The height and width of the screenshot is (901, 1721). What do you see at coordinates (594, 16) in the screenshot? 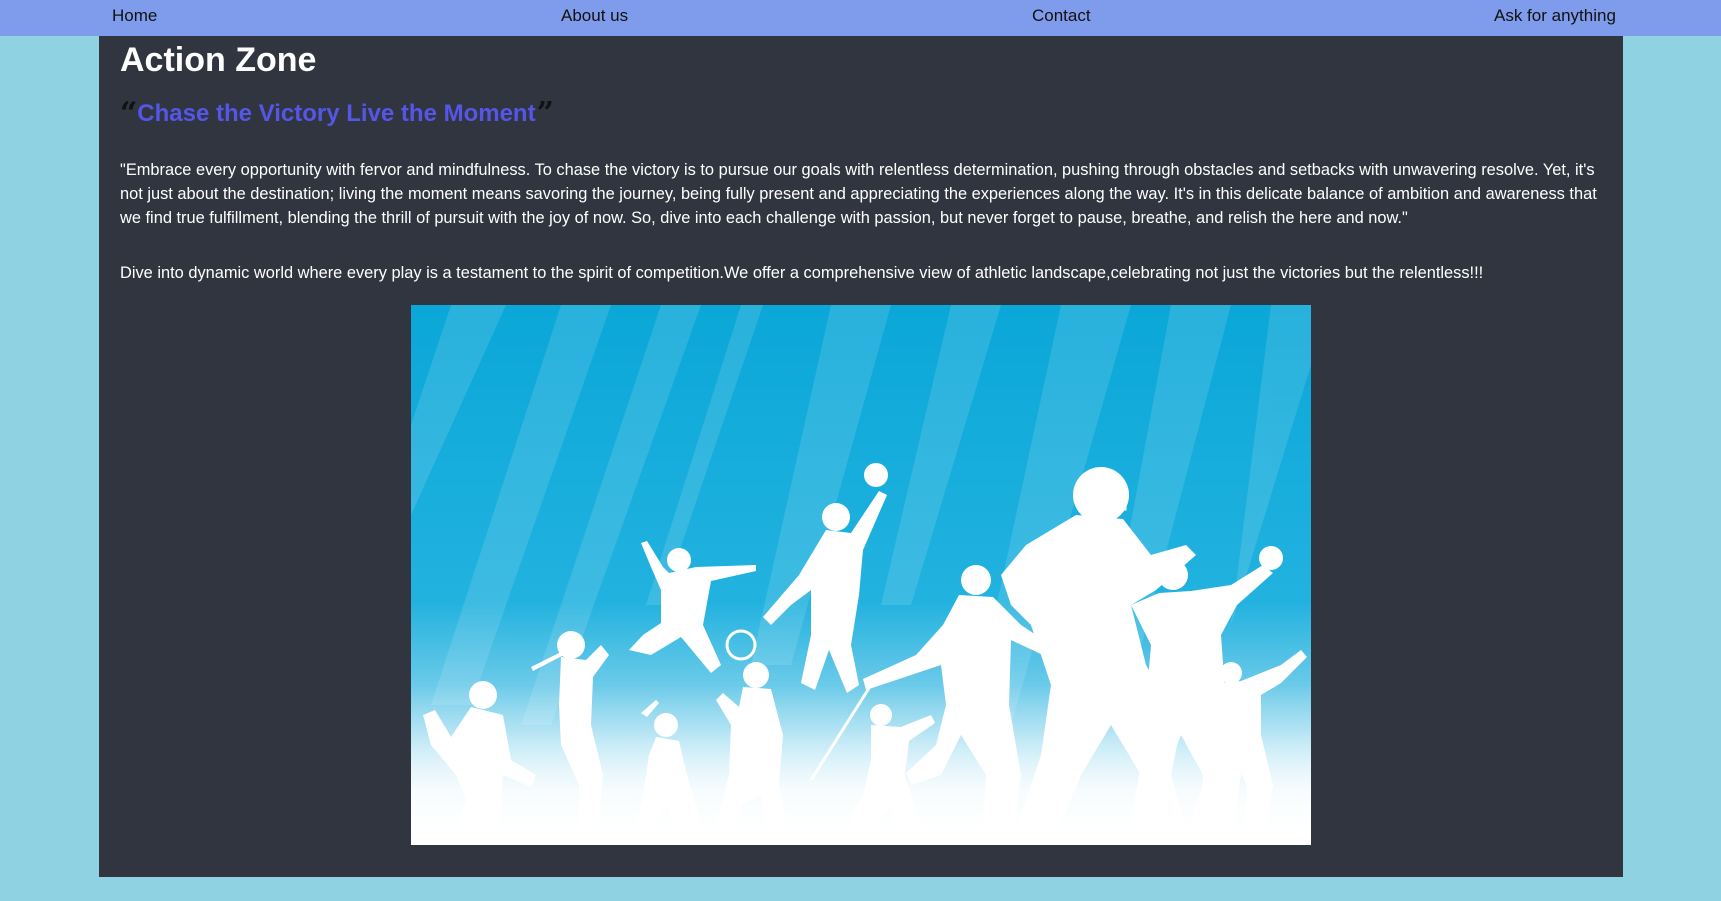
I see `nav-link-about-us: About us` at bounding box center [594, 16].